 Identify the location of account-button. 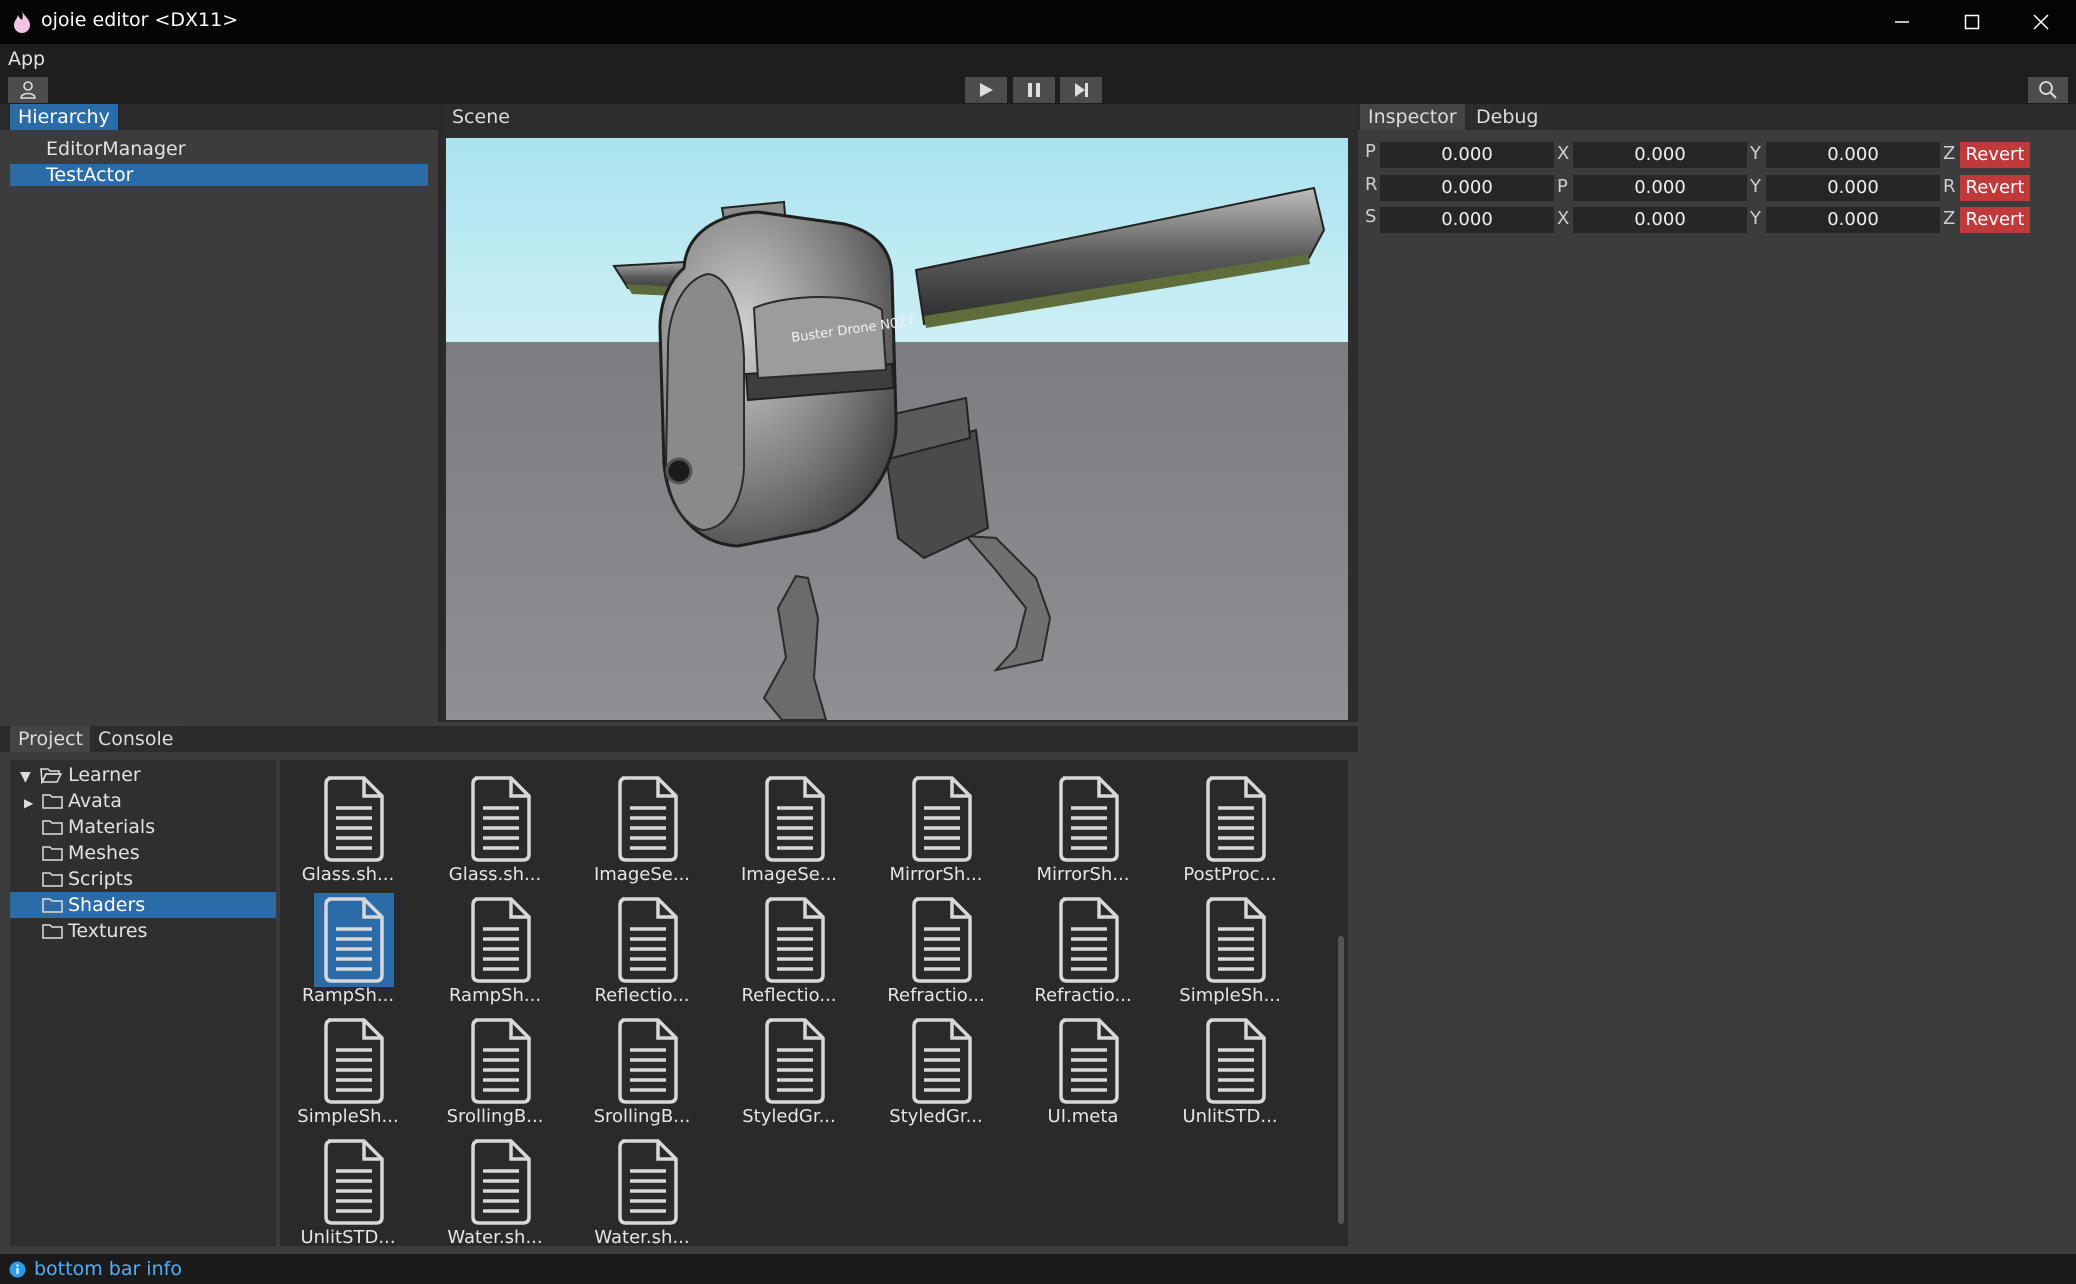
(28, 90).